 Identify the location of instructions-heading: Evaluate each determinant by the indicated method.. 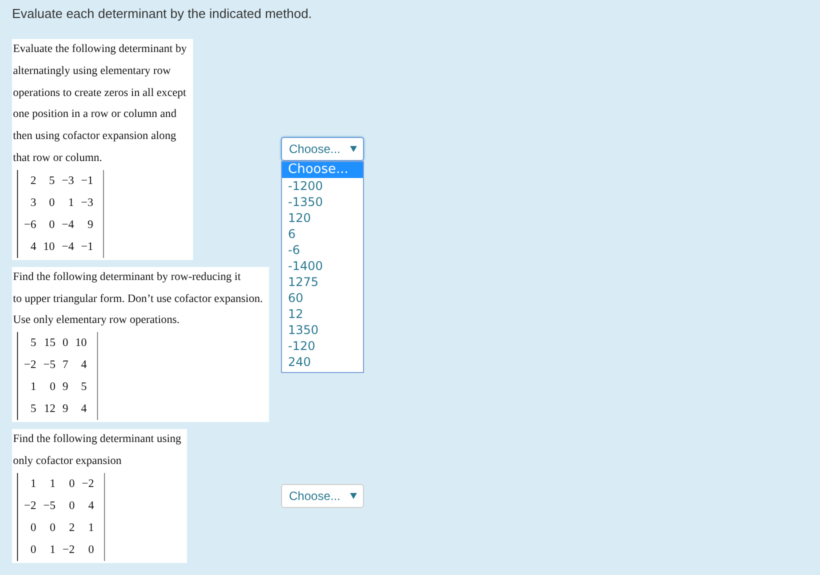
(162, 14).